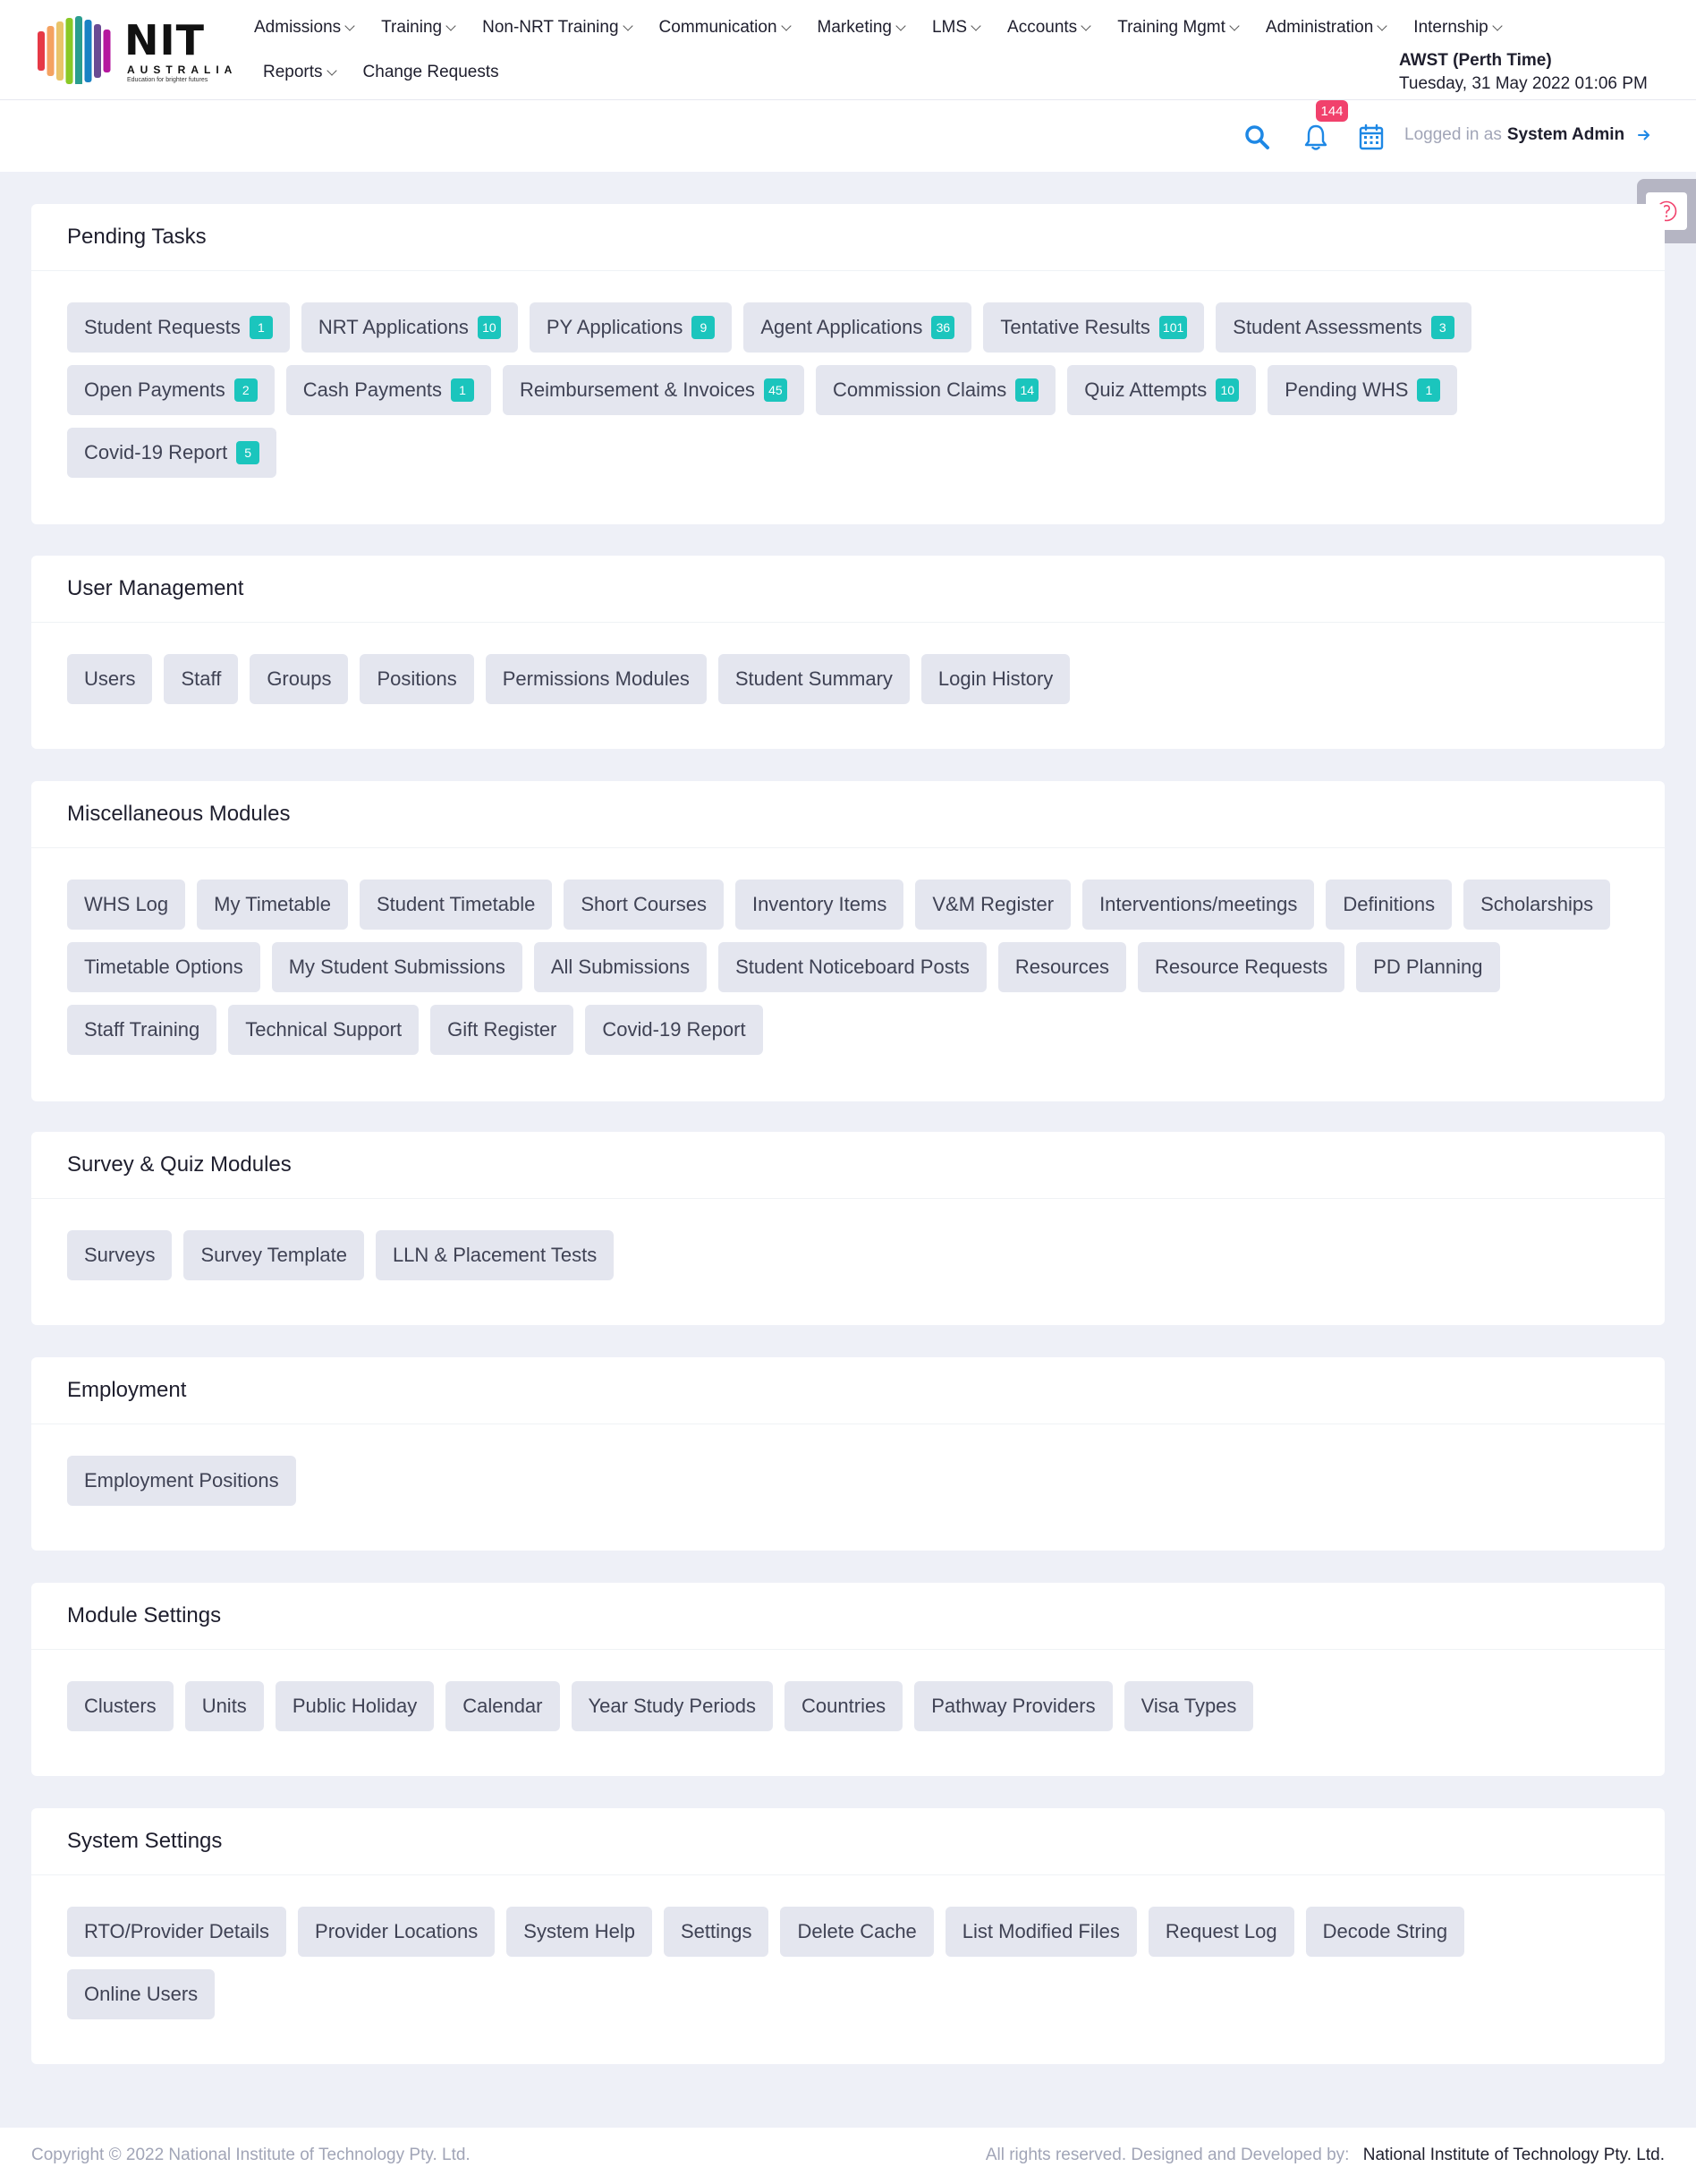 This screenshot has height=2184, width=1696. Describe the element at coordinates (502, 1706) in the screenshot. I see `link-calendar: Calendar` at that location.